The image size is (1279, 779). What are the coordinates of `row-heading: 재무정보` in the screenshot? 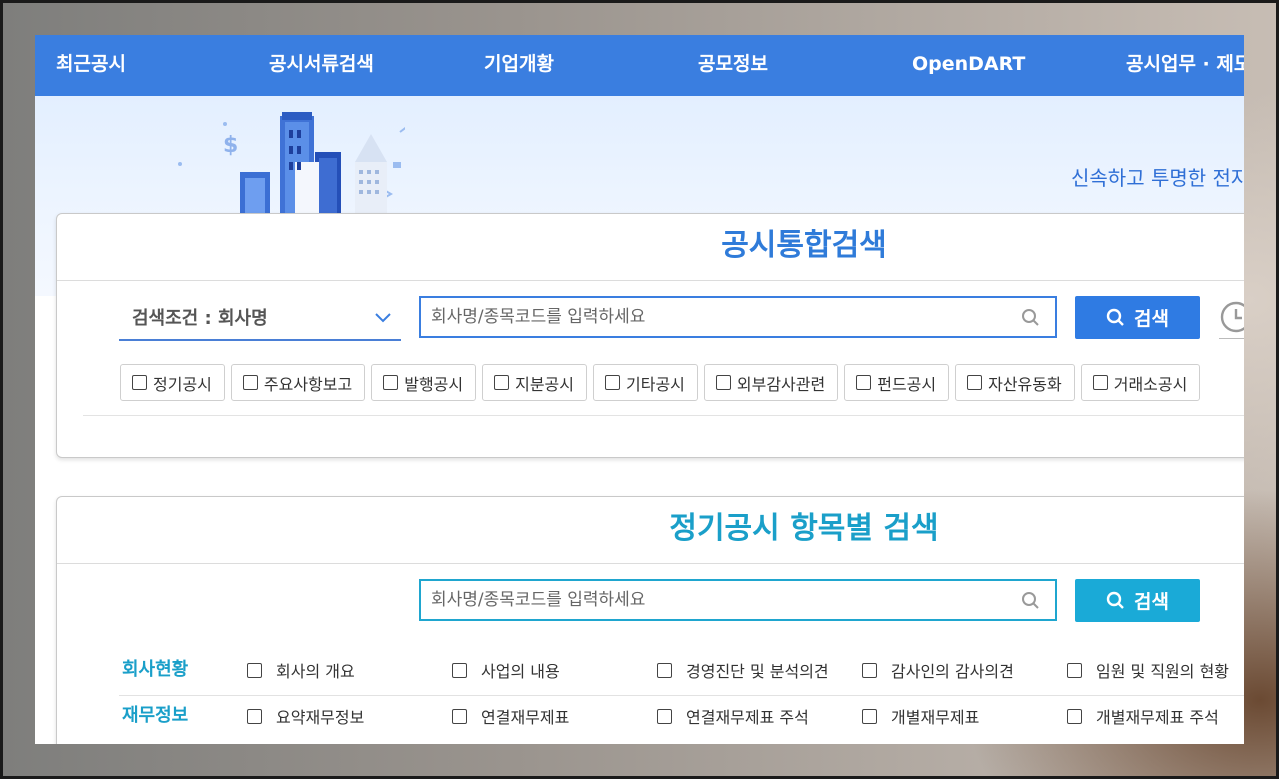 It's located at (155, 715).